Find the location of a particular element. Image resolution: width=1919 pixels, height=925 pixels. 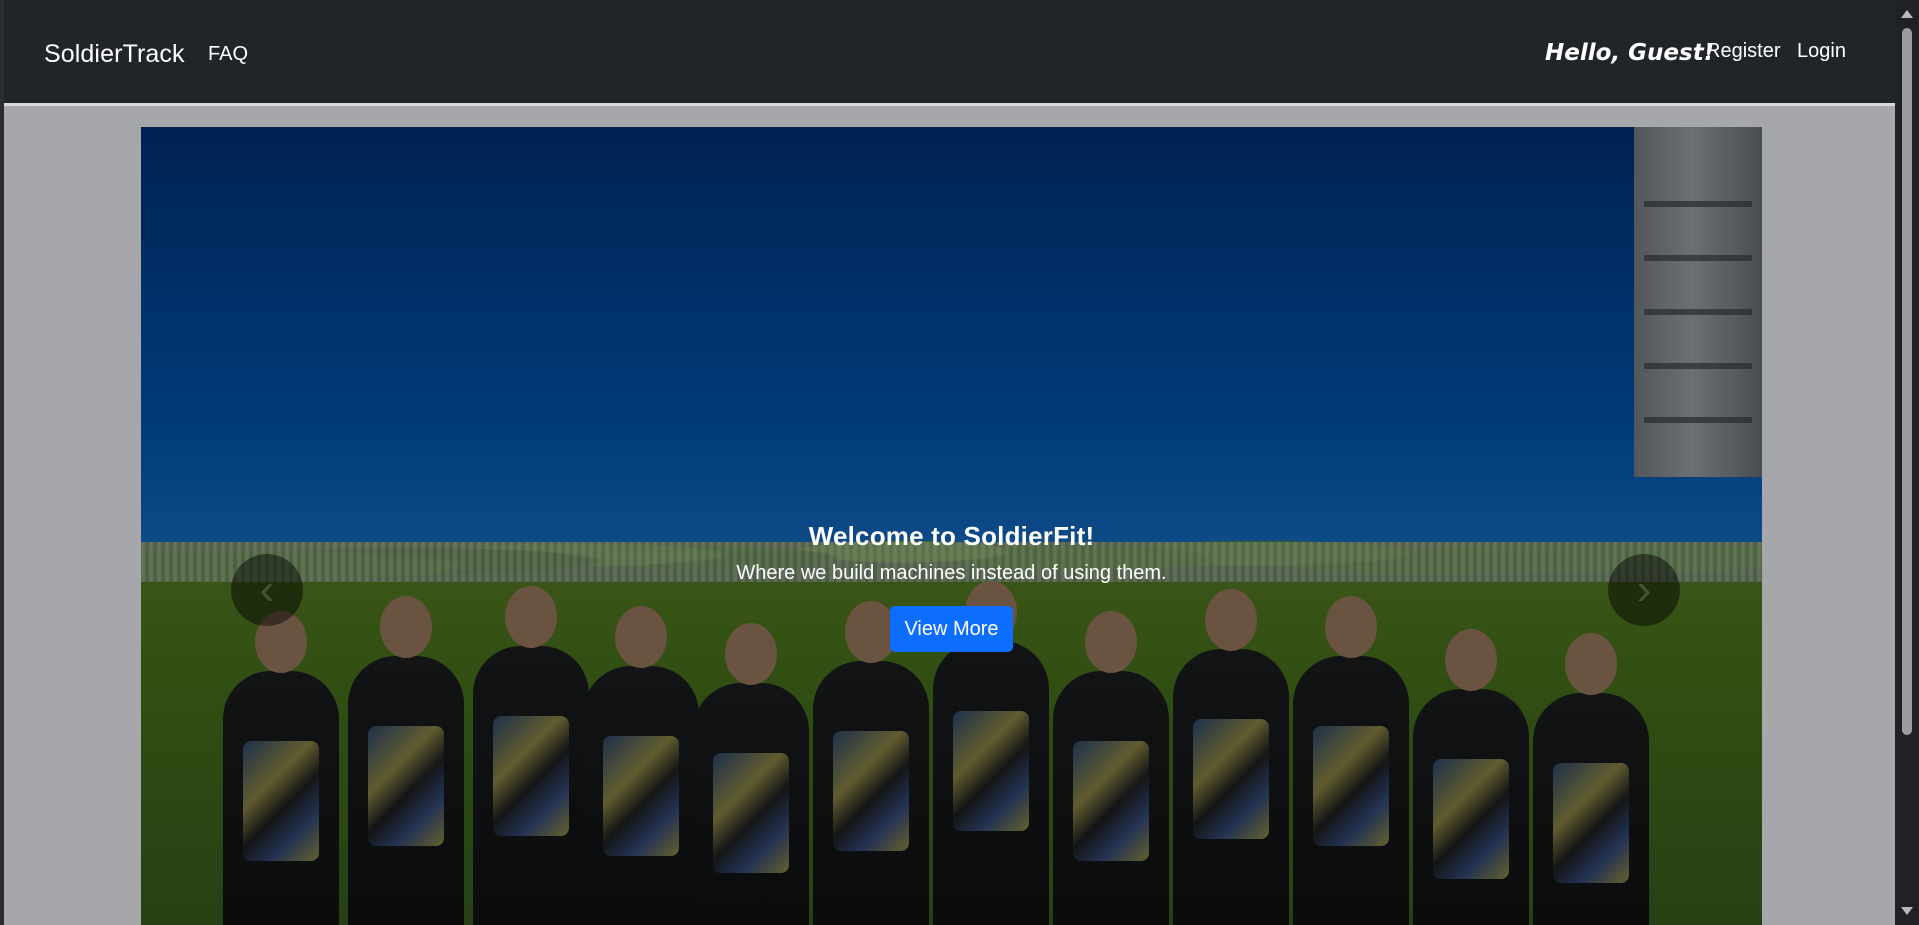

scroll-up-icon is located at coordinates (1907, 14).